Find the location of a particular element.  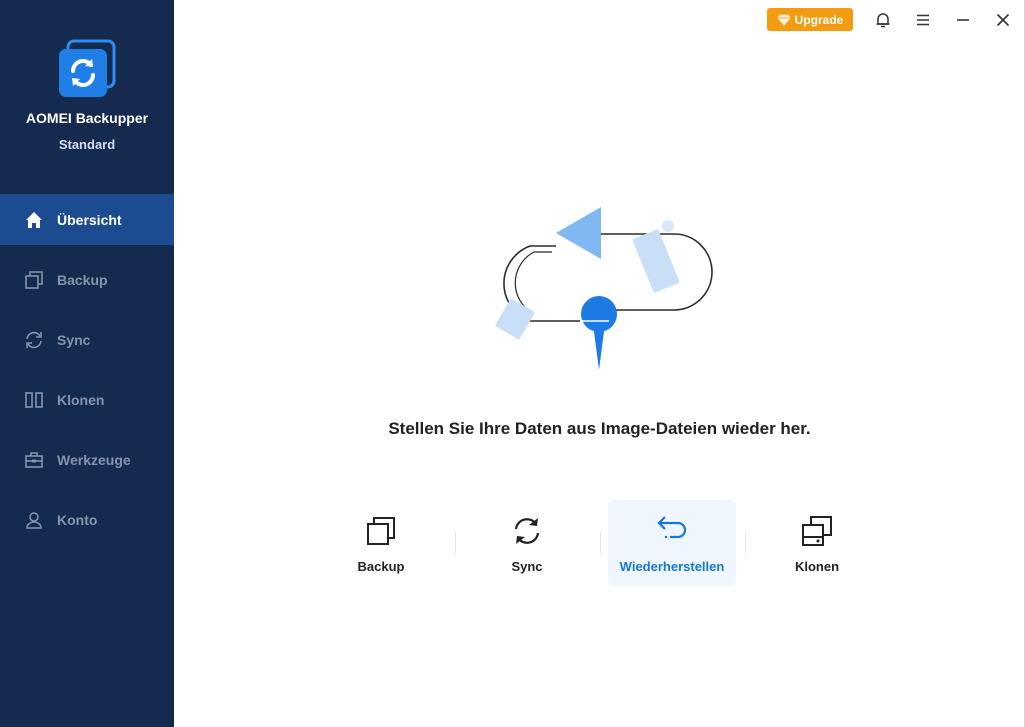

notification-button is located at coordinates (883, 20).